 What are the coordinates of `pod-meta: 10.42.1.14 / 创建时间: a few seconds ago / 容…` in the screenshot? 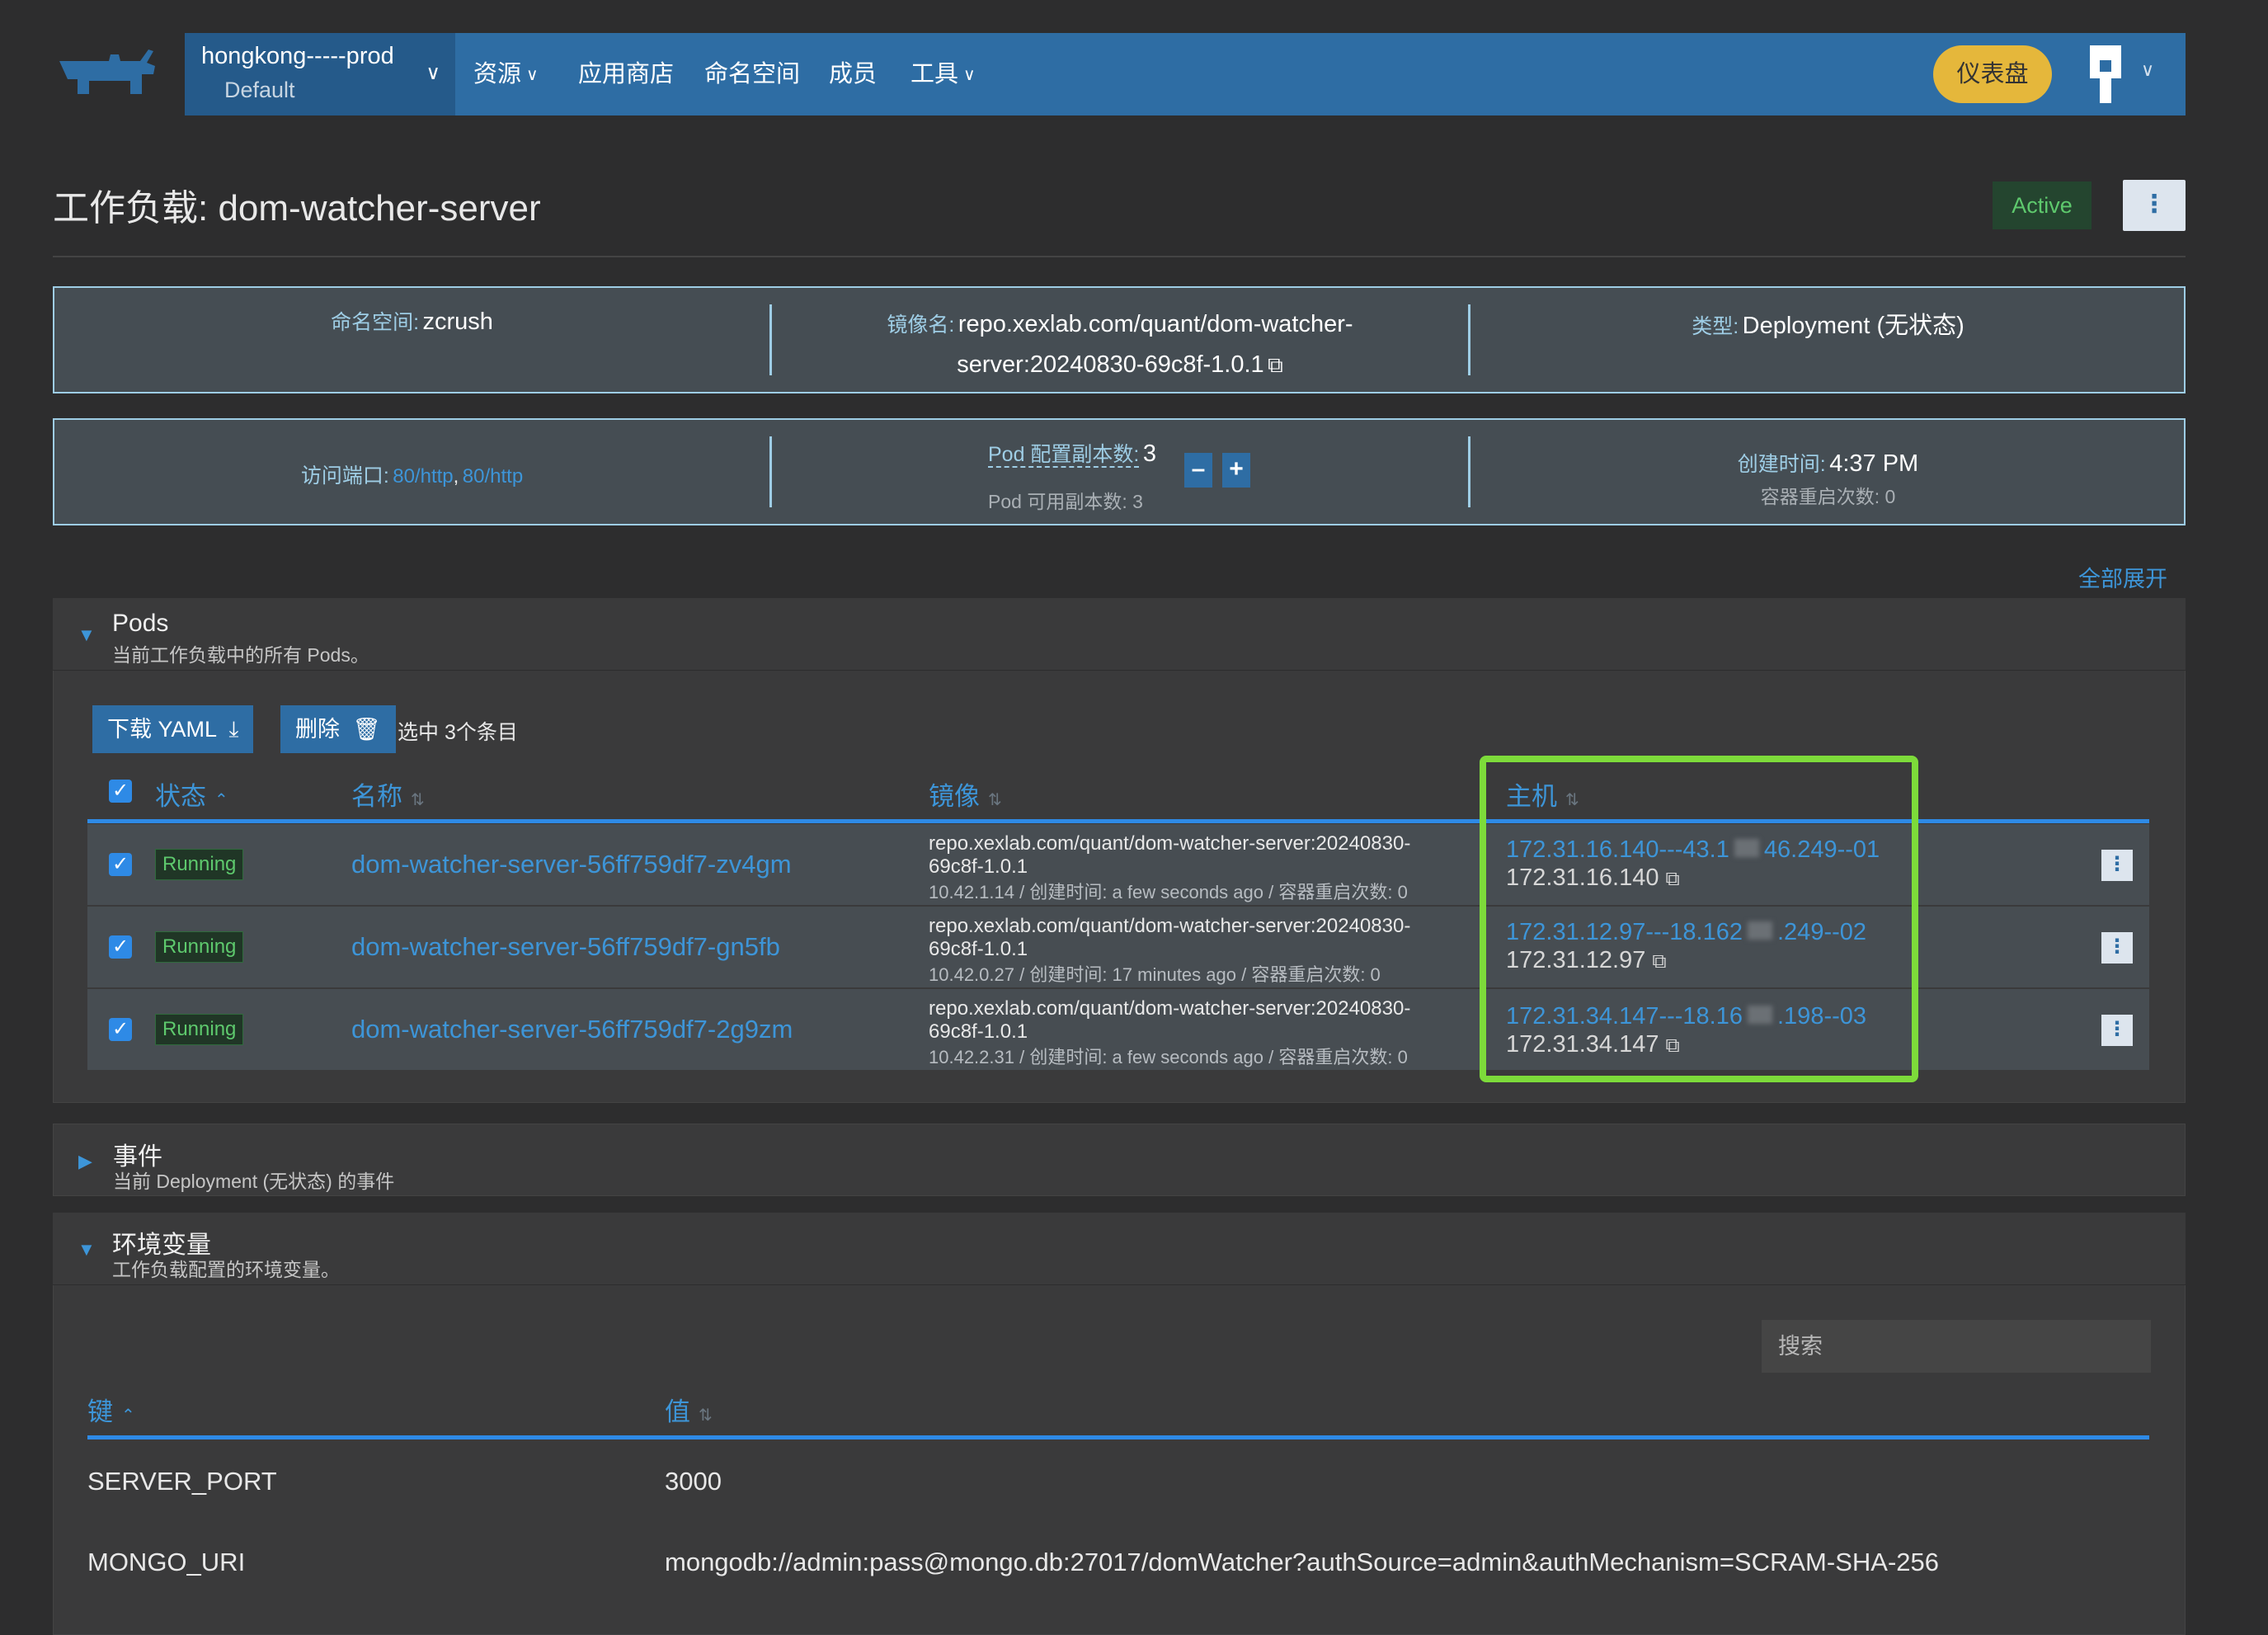 It's located at (1168, 892).